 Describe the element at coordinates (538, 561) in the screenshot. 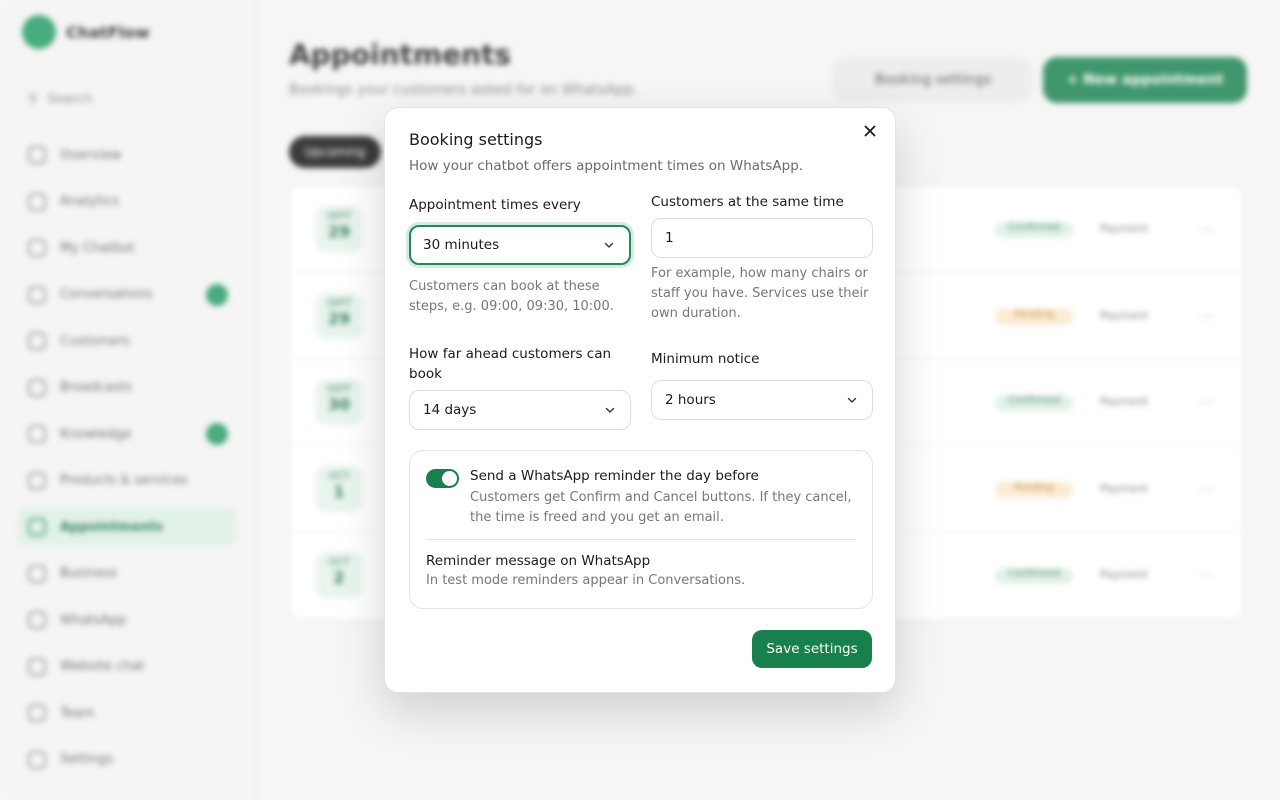

I see `reminder-message-title: Reminder message on WhatsApp` at that location.